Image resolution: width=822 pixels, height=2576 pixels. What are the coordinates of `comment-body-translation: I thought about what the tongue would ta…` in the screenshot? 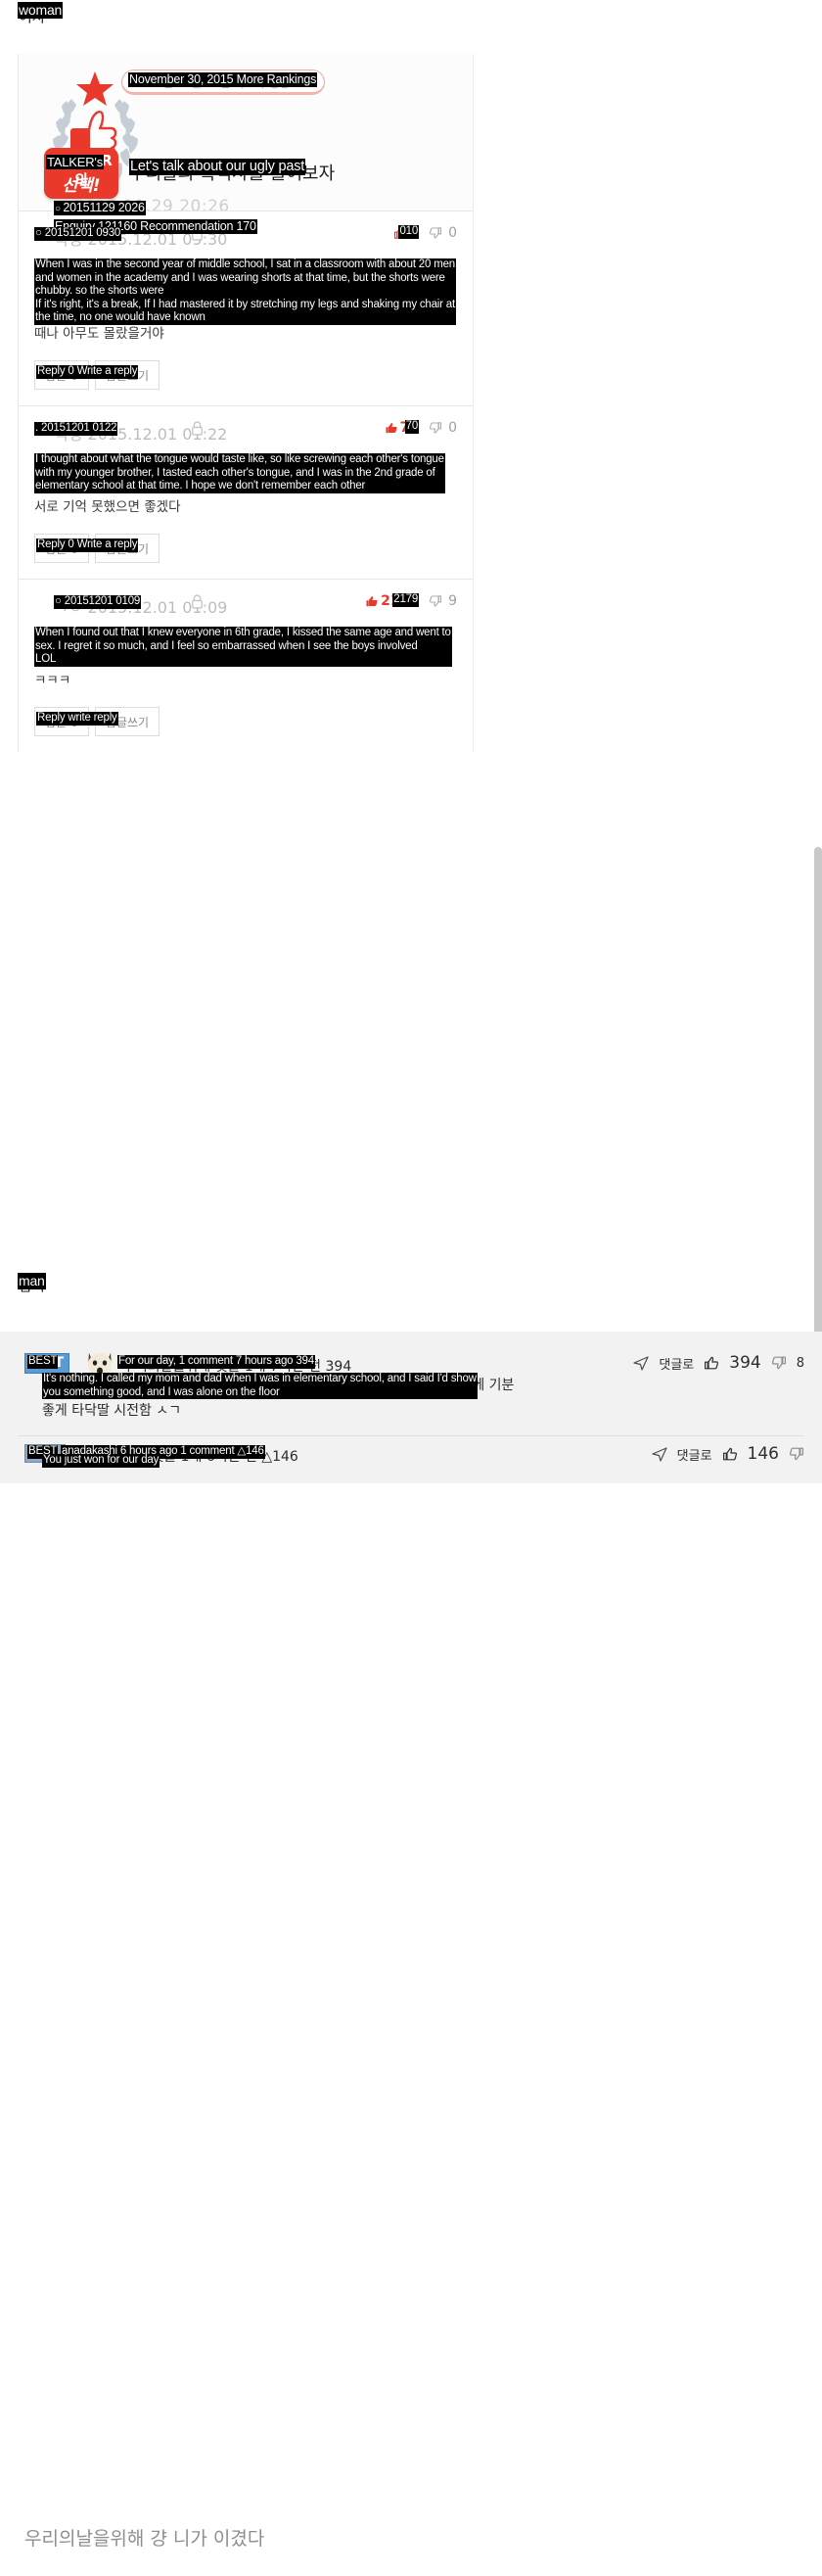 It's located at (239, 473).